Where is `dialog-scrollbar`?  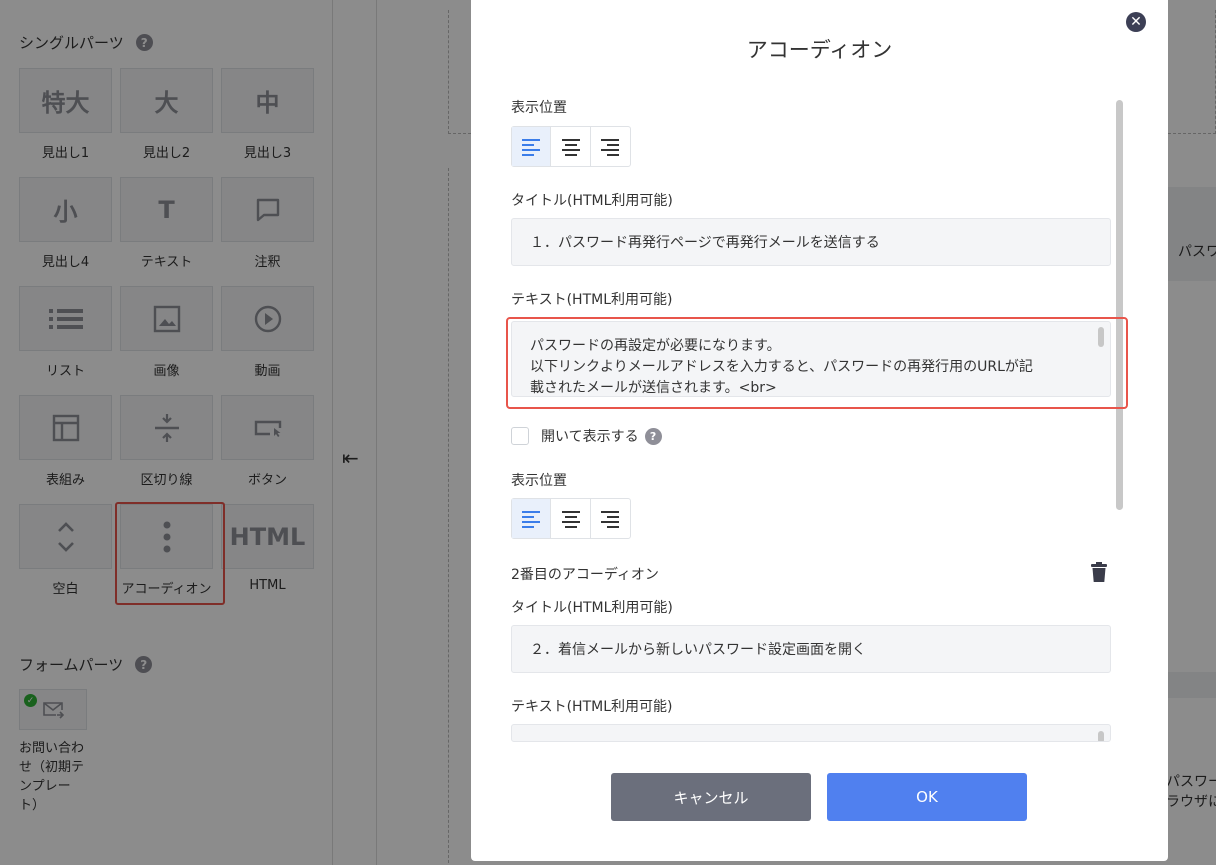
dialog-scrollbar is located at coordinates (1119, 305).